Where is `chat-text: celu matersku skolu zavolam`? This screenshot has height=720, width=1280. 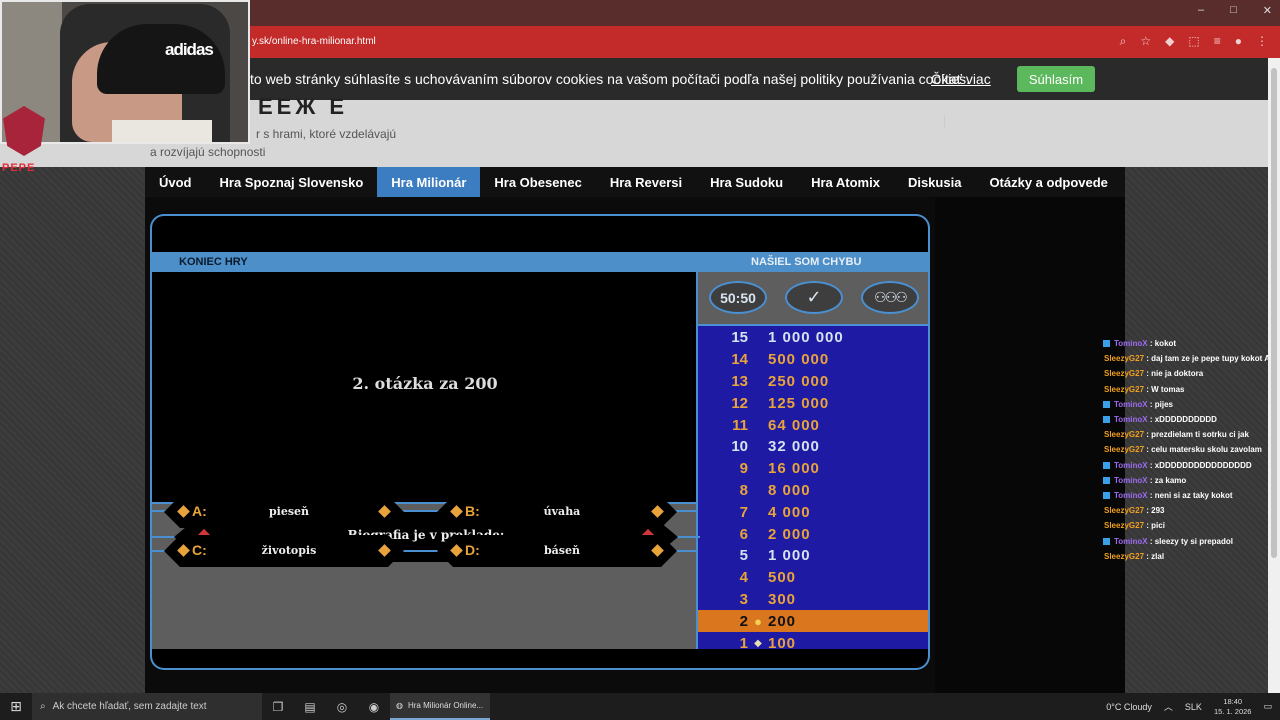 chat-text: celu matersku skolu zavolam is located at coordinates (1206, 450).